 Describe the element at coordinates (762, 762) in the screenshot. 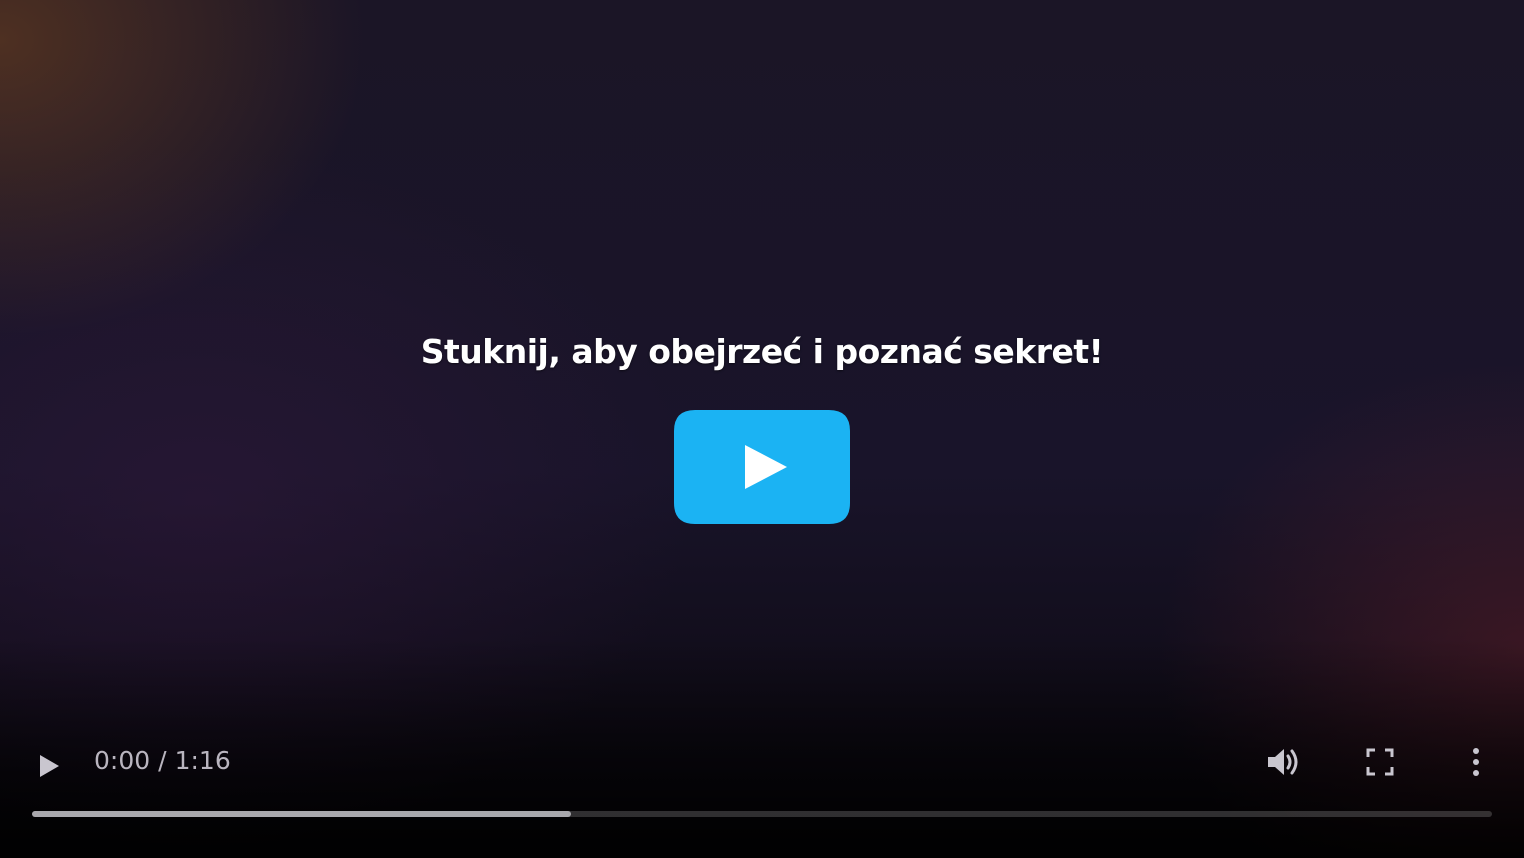

I see `player-controls: 0:00/1:16` at that location.